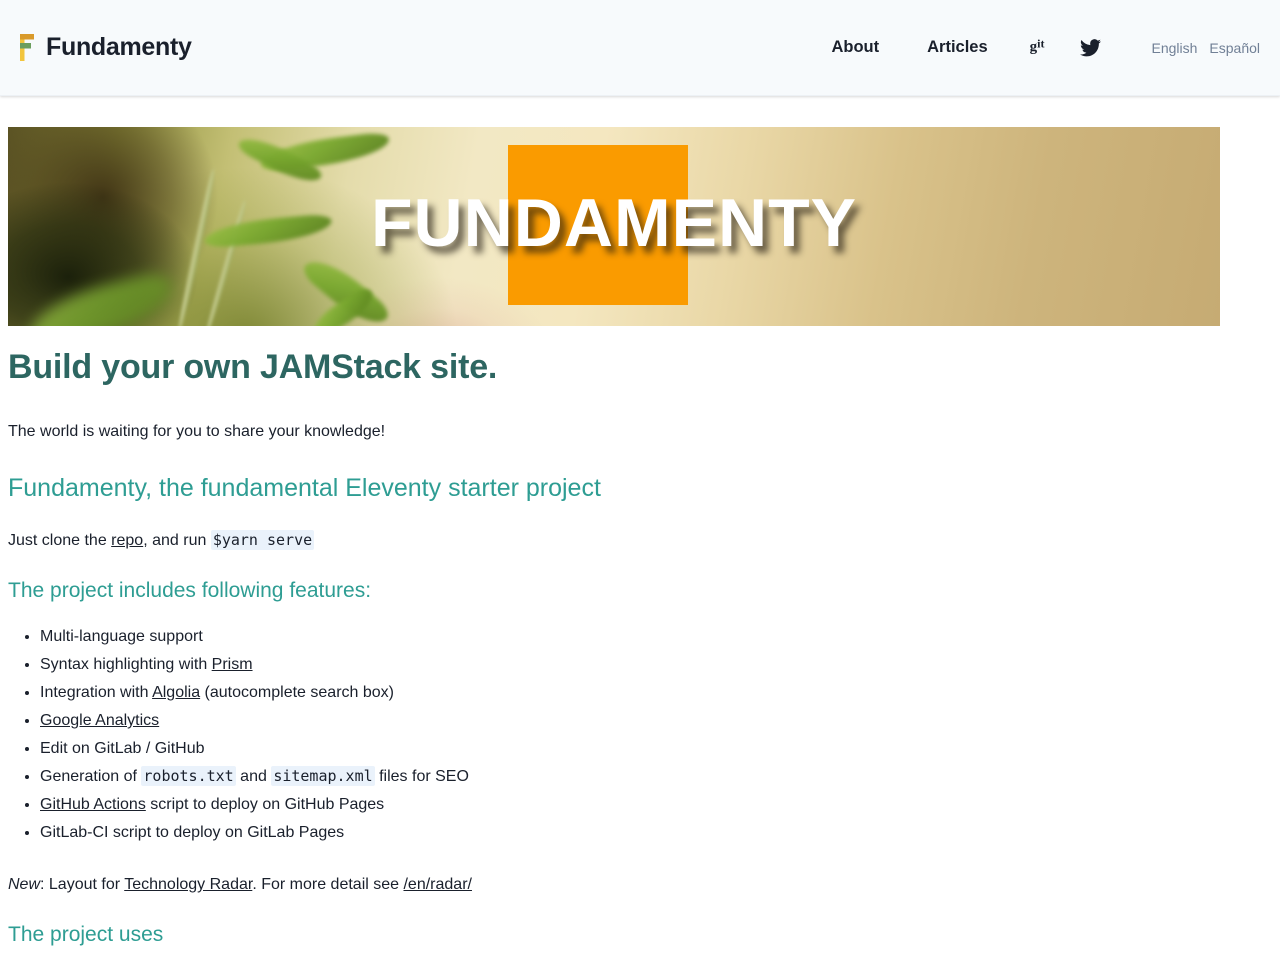  What do you see at coordinates (1234, 48) in the screenshot?
I see `lang-link-espanol: Español` at bounding box center [1234, 48].